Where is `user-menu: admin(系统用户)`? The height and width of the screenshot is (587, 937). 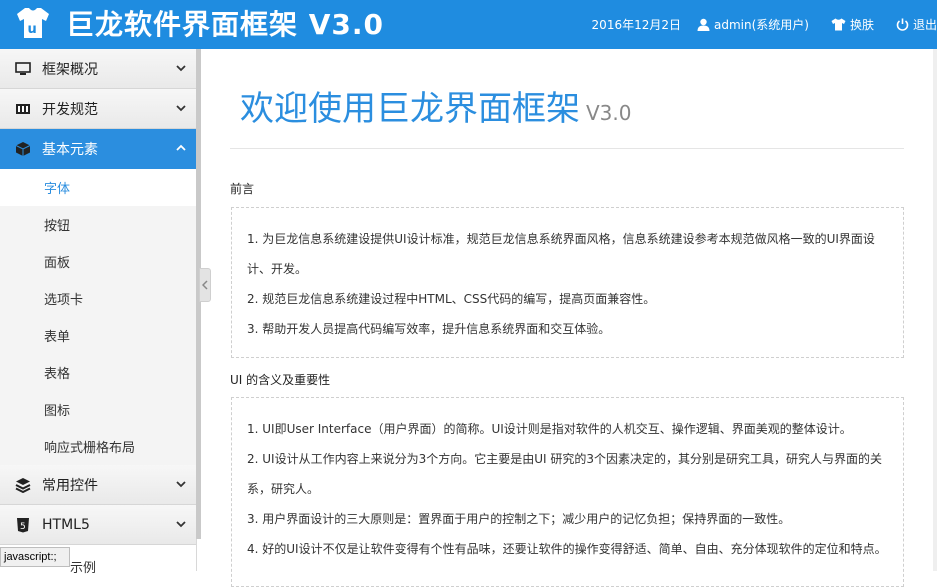
user-menu: admin(系统用户) is located at coordinates (753, 24).